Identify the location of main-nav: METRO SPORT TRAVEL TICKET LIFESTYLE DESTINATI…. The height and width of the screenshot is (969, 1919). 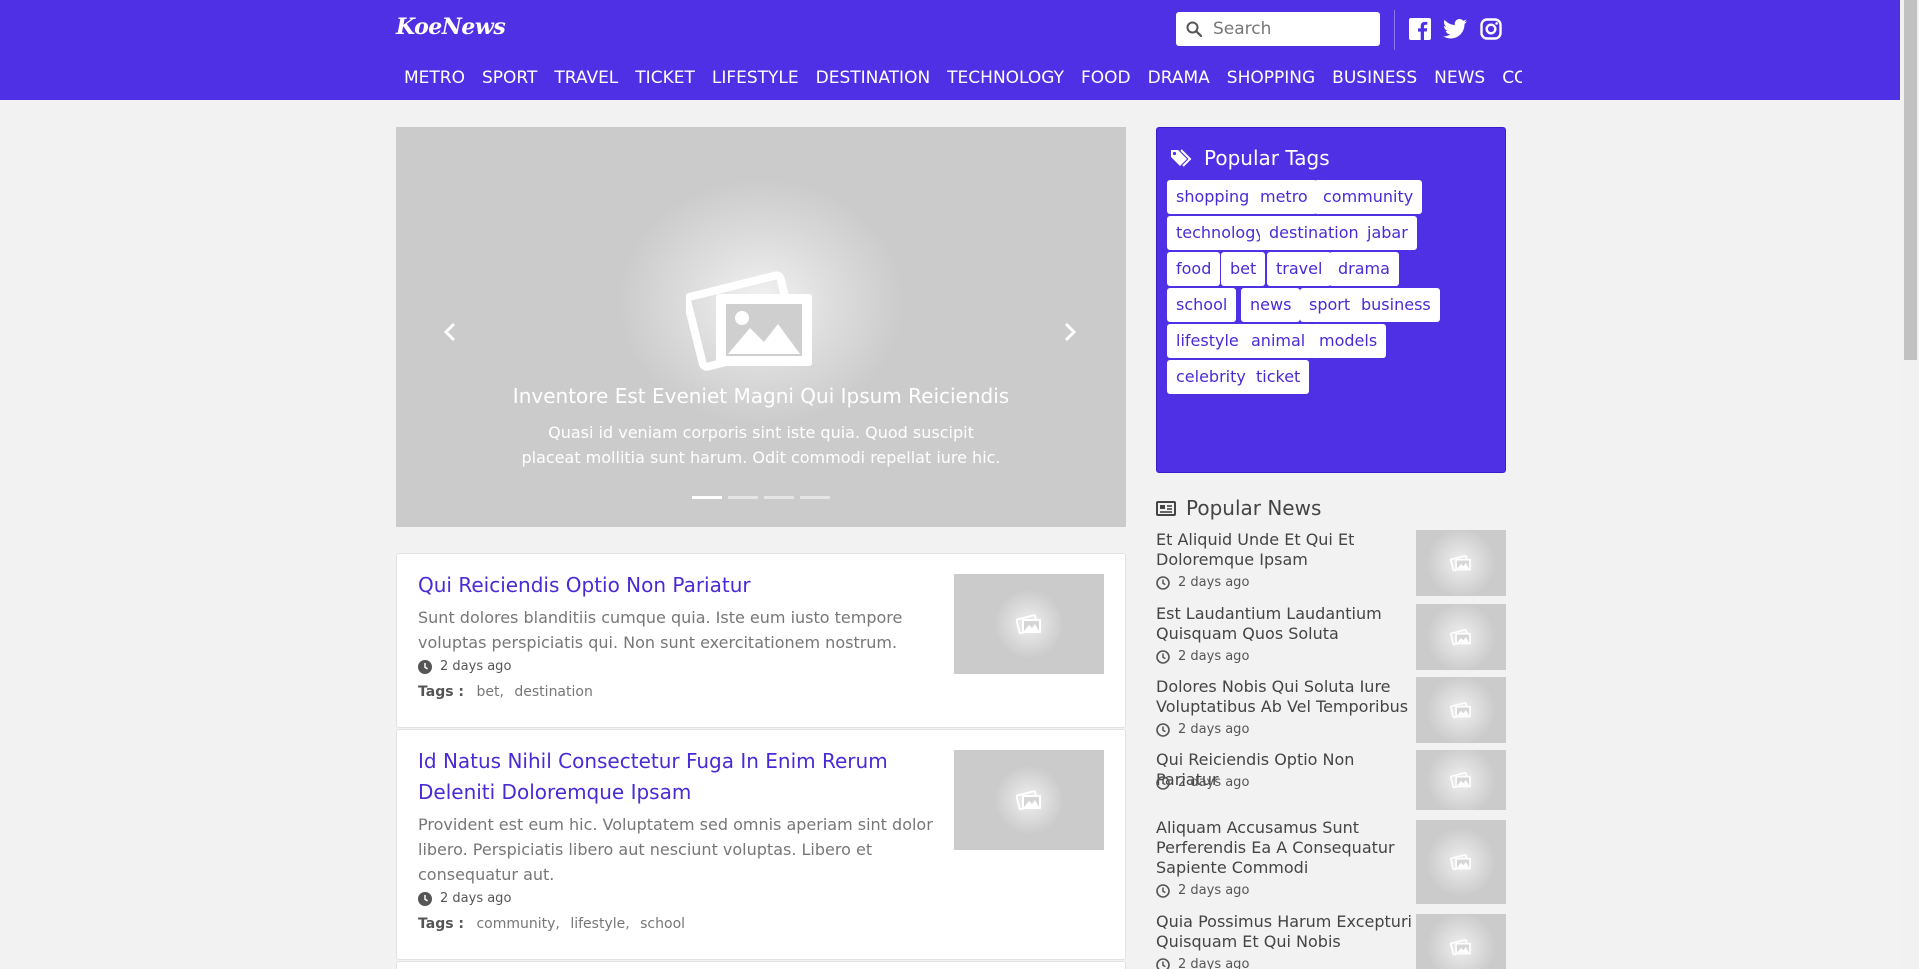
(959, 79).